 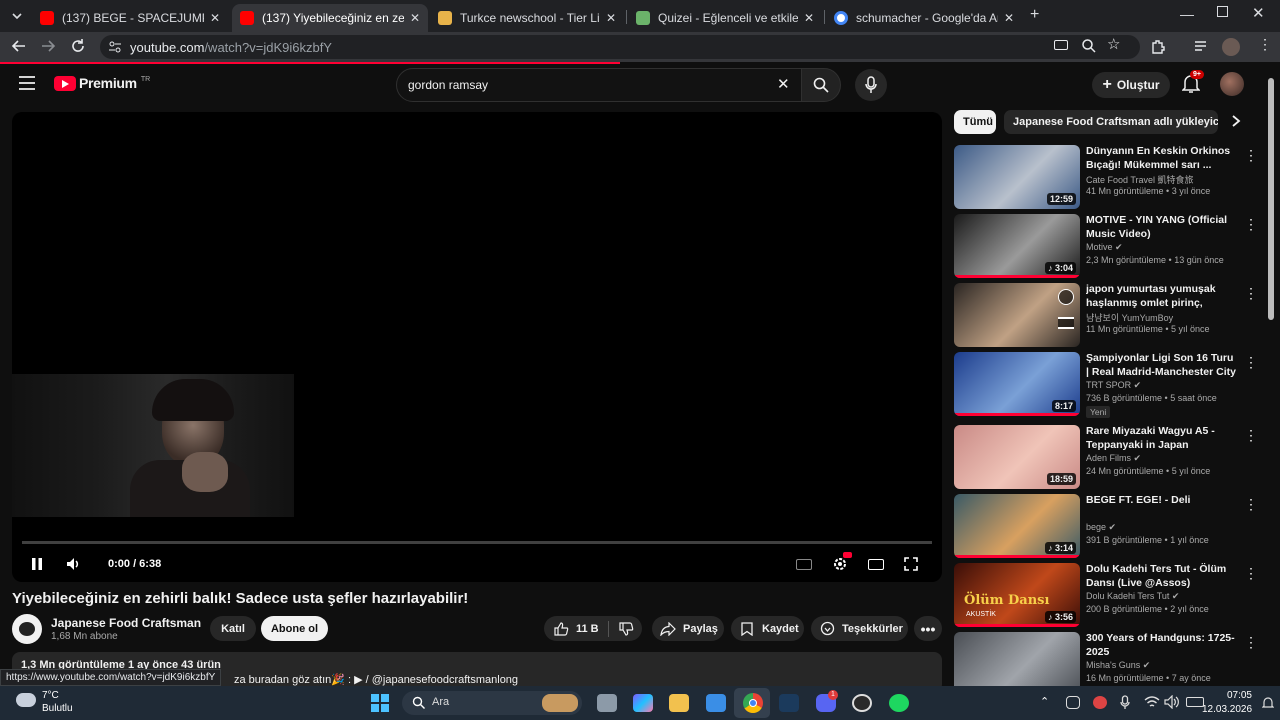 What do you see at coordinates (26, 700) in the screenshot?
I see `cloud-weather-icon` at bounding box center [26, 700].